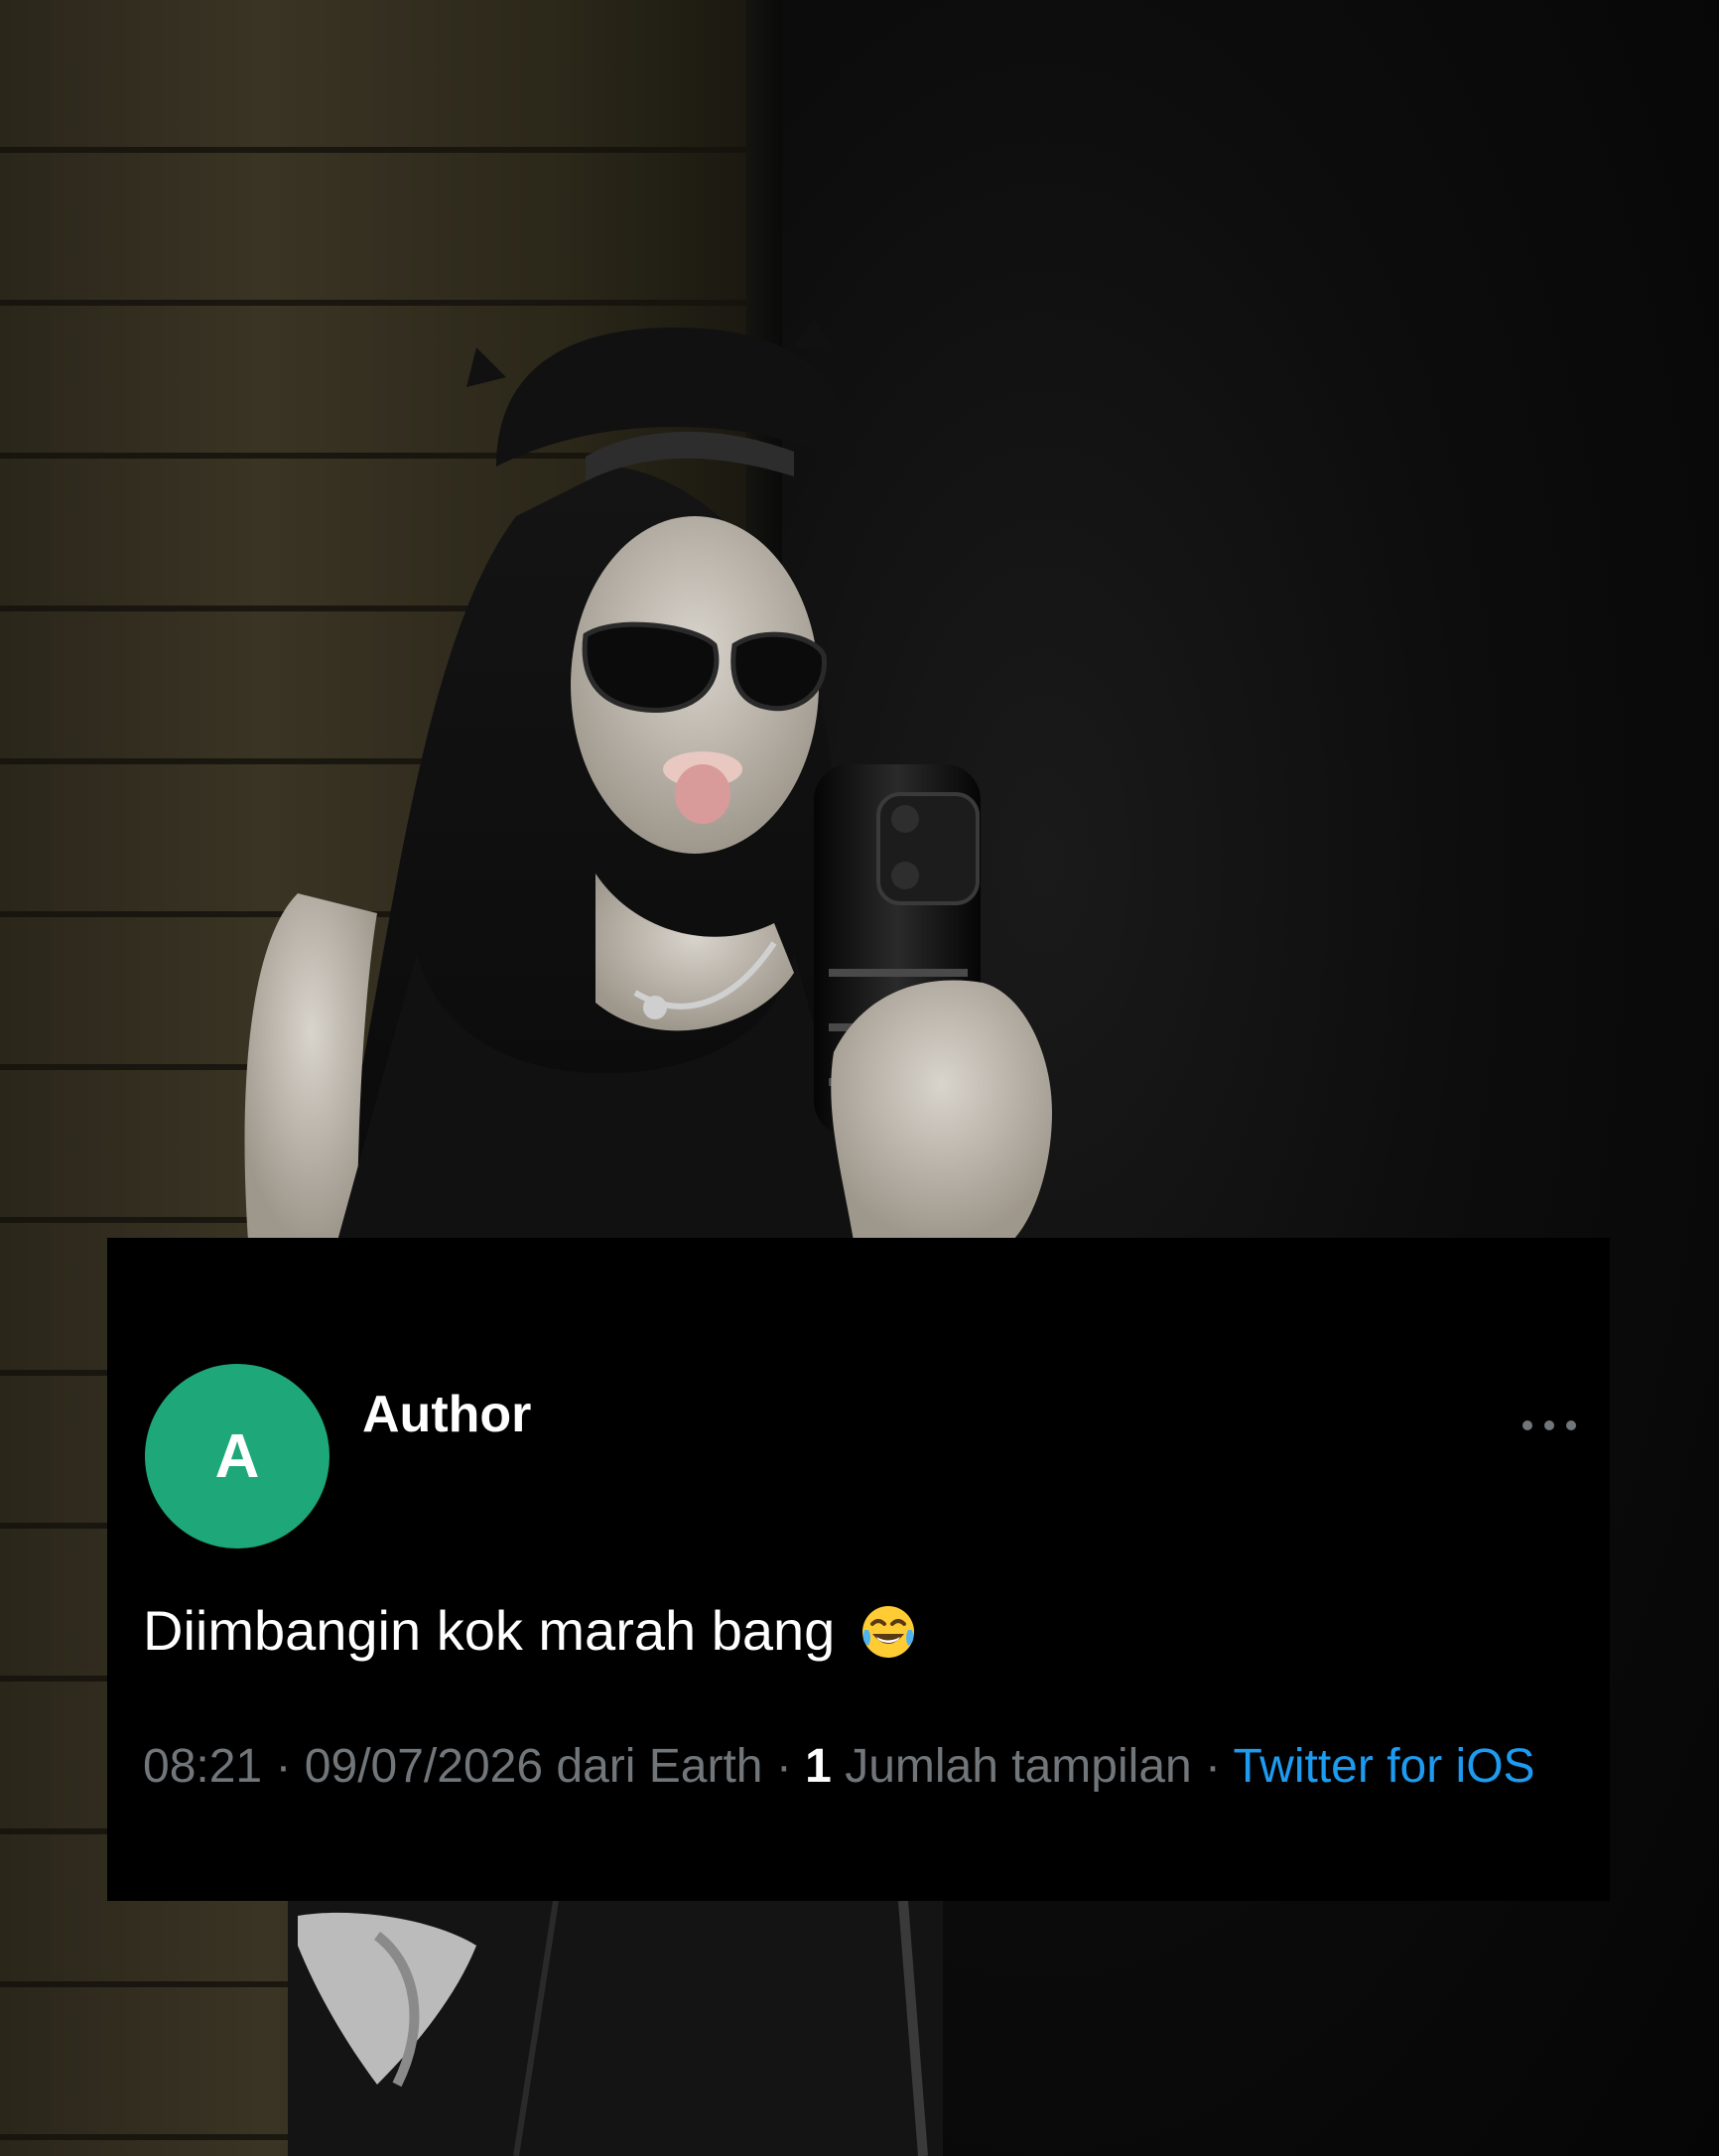 The width and height of the screenshot is (1719, 2156). I want to click on more-horizontal-icon, so click(1549, 1425).